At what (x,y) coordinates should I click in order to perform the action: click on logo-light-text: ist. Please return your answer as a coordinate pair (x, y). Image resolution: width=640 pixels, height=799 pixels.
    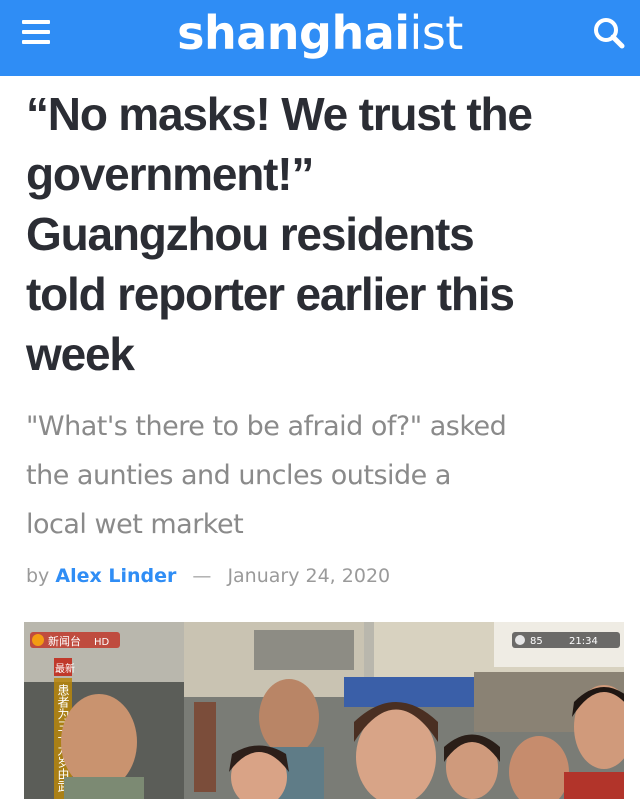
    Looking at the image, I should click on (436, 33).